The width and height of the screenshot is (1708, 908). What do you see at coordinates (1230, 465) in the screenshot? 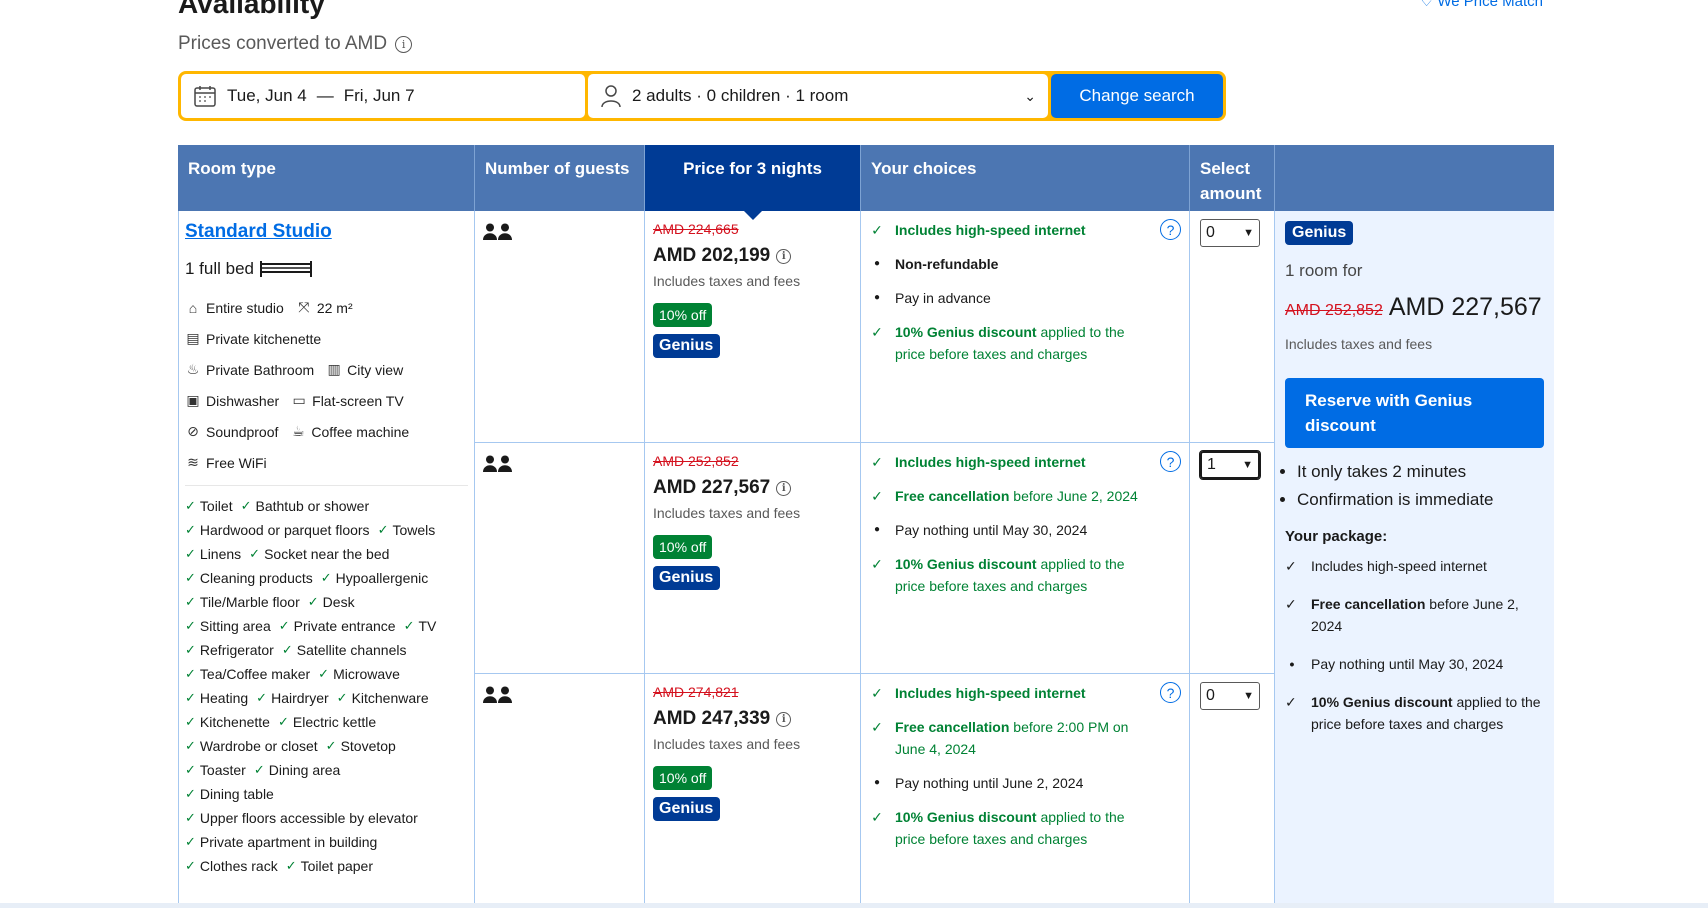
I see `room-amount-select: 1 ▼` at bounding box center [1230, 465].